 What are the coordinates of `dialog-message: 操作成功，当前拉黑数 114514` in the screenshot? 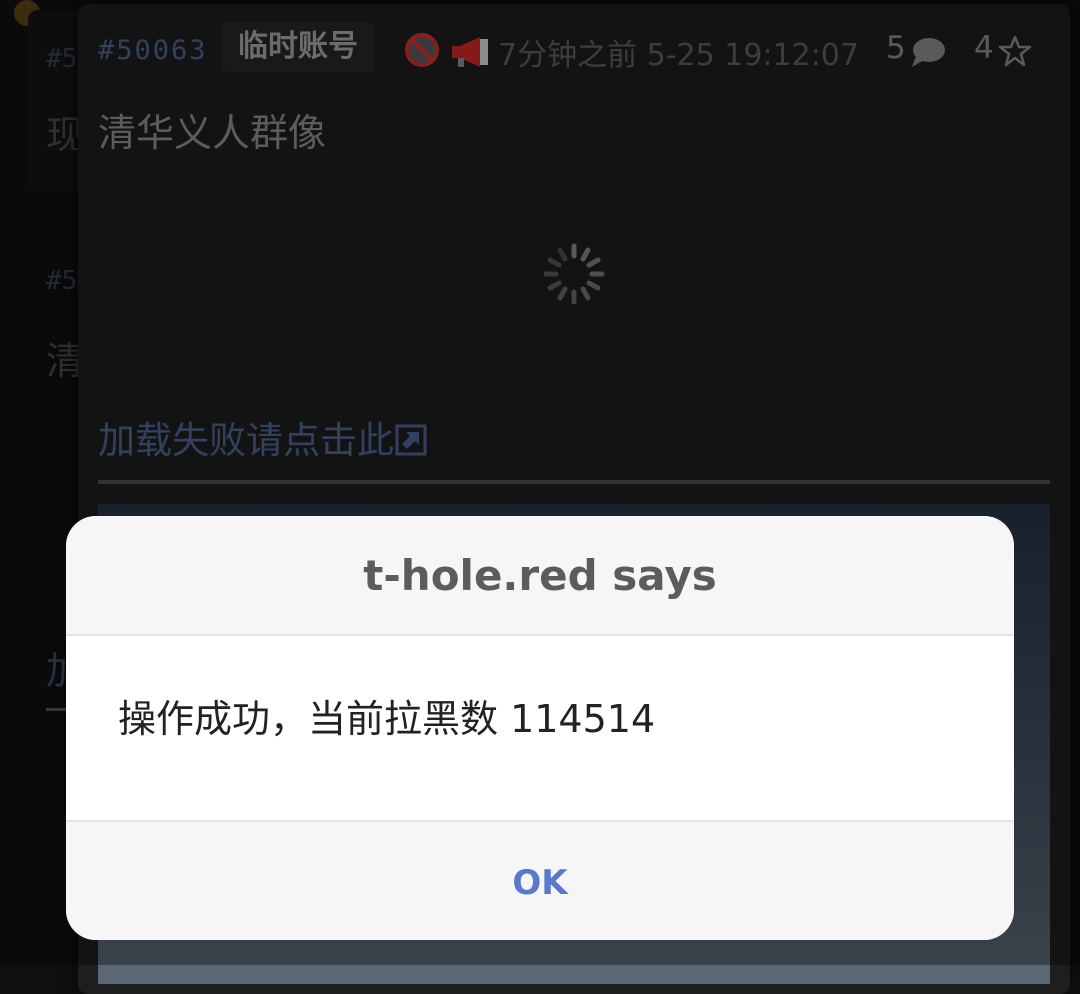 It's located at (387, 719).